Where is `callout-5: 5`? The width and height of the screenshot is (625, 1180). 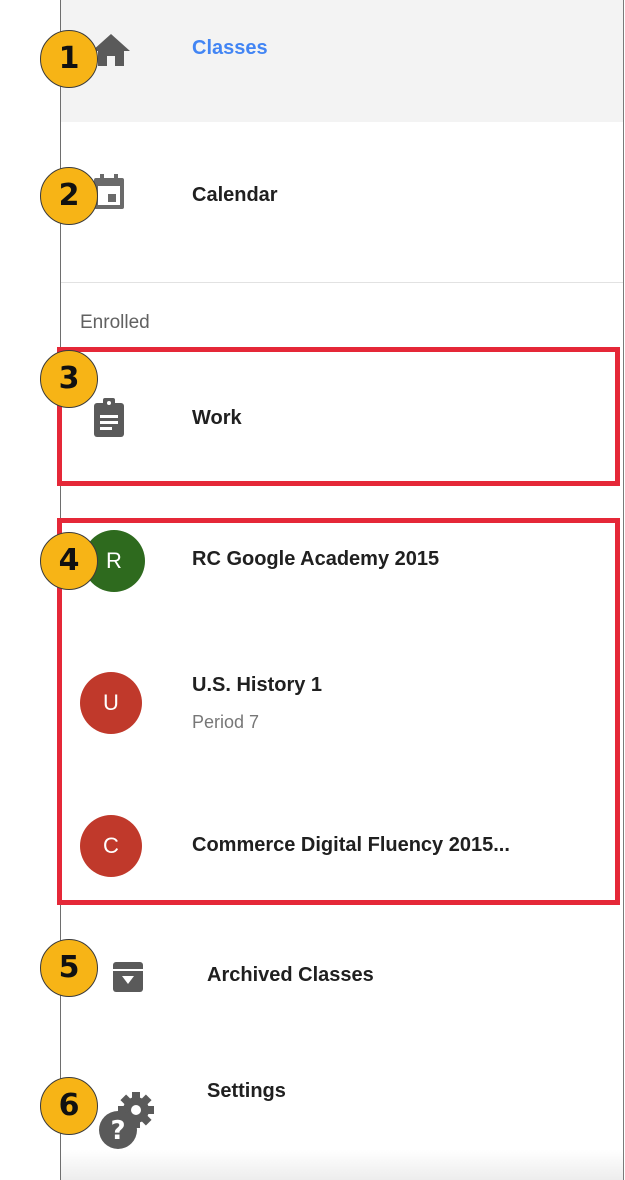 callout-5: 5 is located at coordinates (69, 968).